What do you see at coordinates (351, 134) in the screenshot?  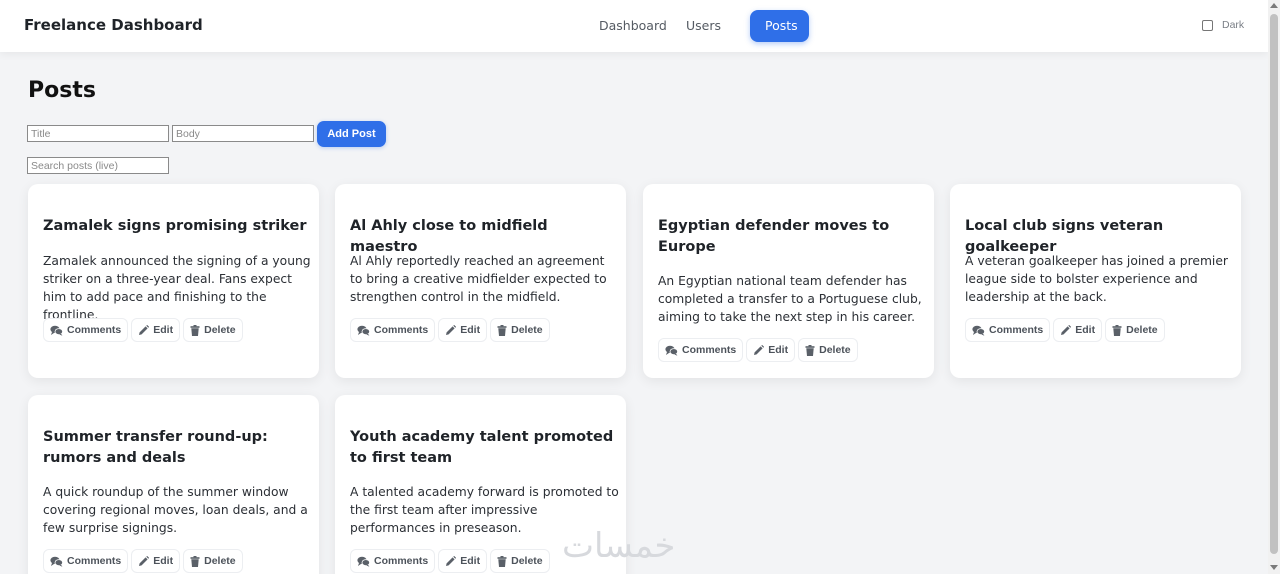 I see `add-post-button: Add Post` at bounding box center [351, 134].